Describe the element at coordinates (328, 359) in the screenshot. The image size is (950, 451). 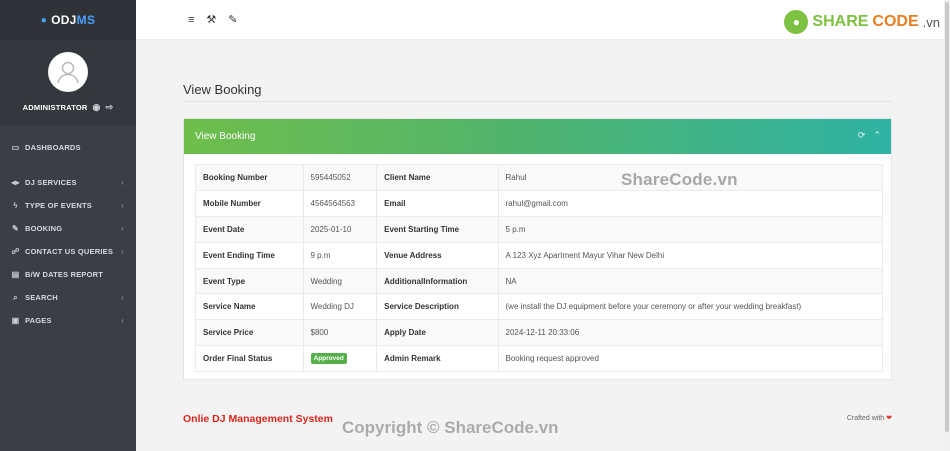
I see `status-badge: Approved` at that location.